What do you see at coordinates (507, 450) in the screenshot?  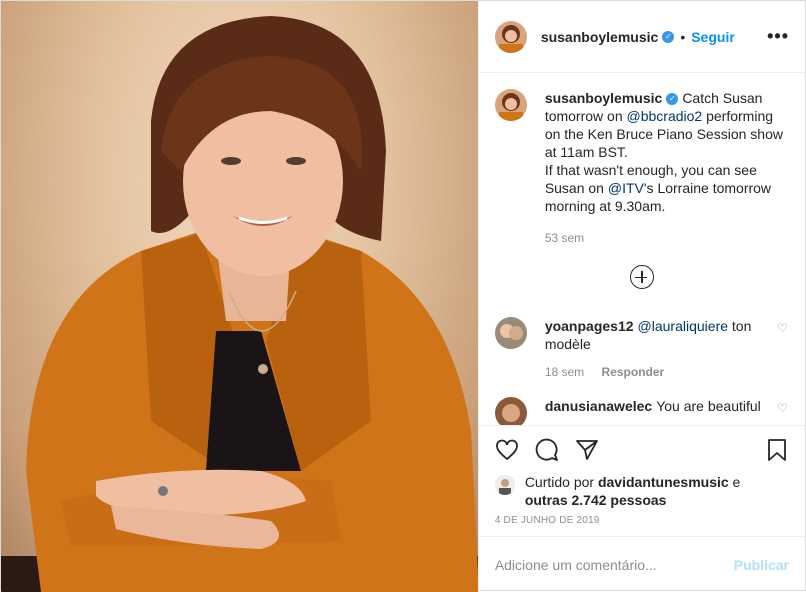 I see `like-heart-icon` at bounding box center [507, 450].